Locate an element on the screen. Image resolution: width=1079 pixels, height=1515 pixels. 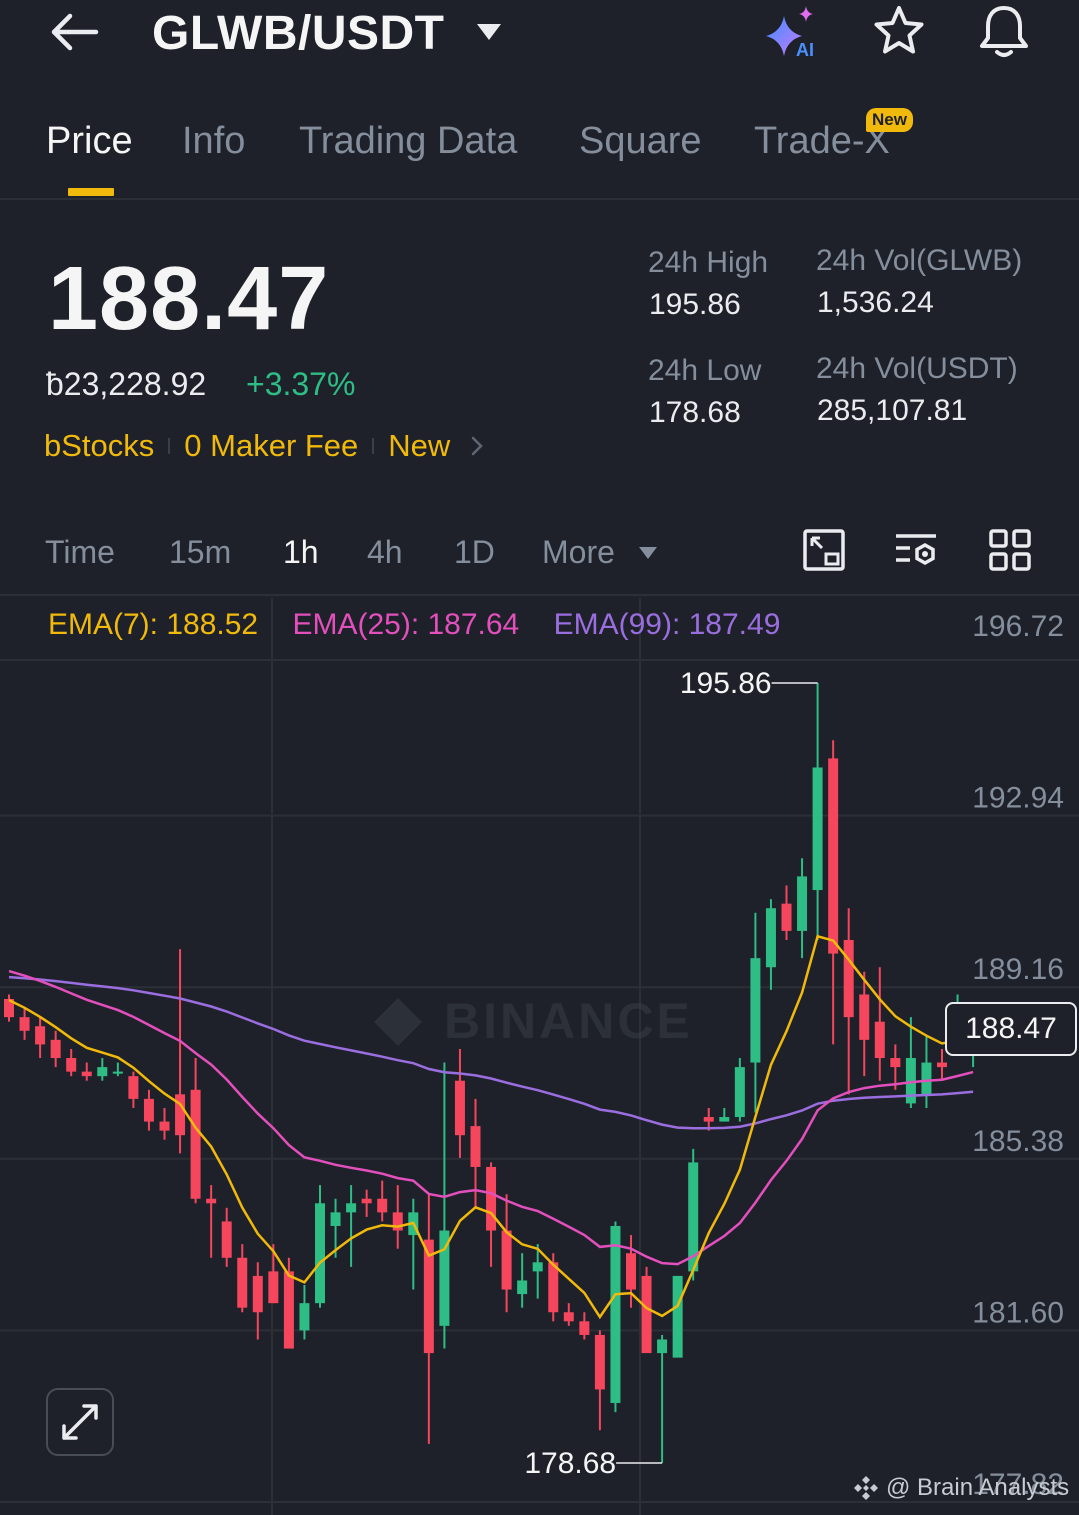
watermark-logo: BINANCE is located at coordinates (533, 1021).